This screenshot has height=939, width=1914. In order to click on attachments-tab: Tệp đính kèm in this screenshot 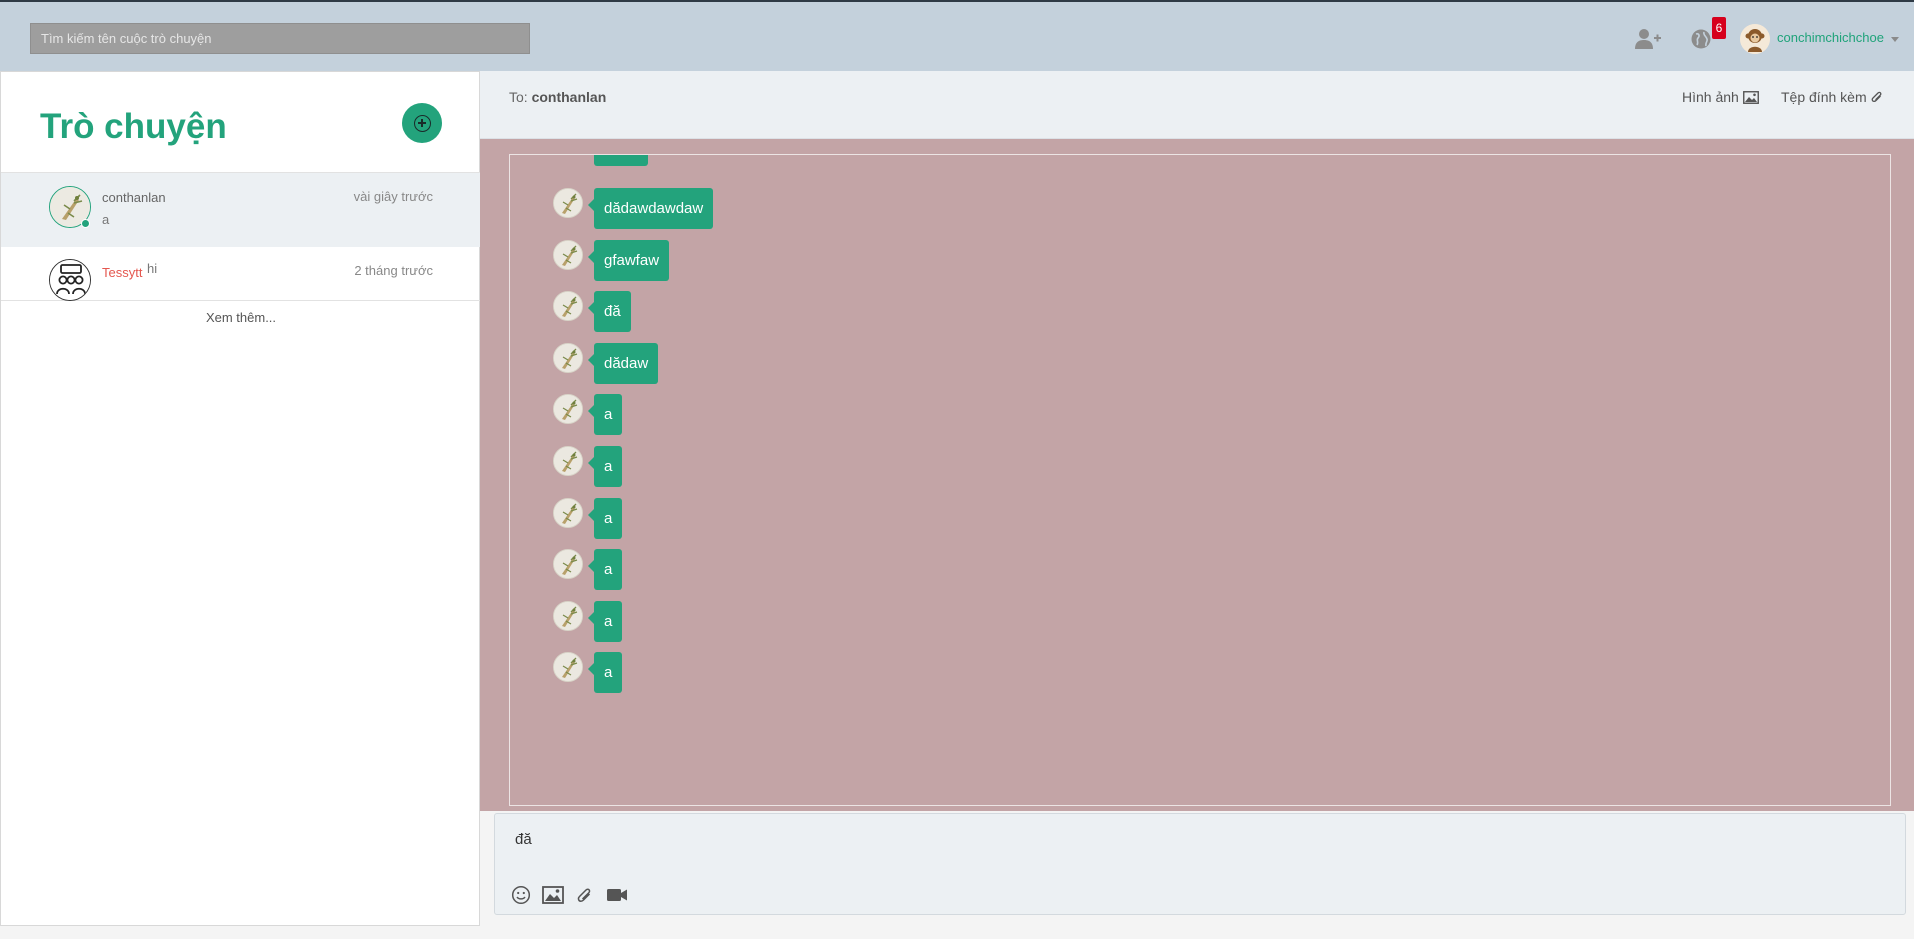, I will do `click(1832, 97)`.